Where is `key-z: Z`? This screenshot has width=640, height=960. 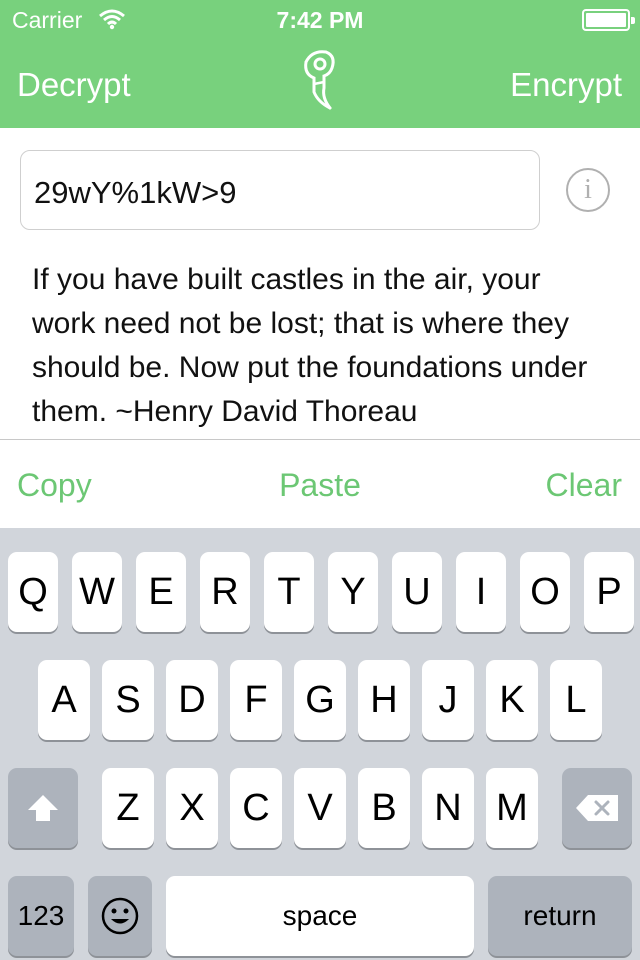
key-z: Z is located at coordinates (128, 808).